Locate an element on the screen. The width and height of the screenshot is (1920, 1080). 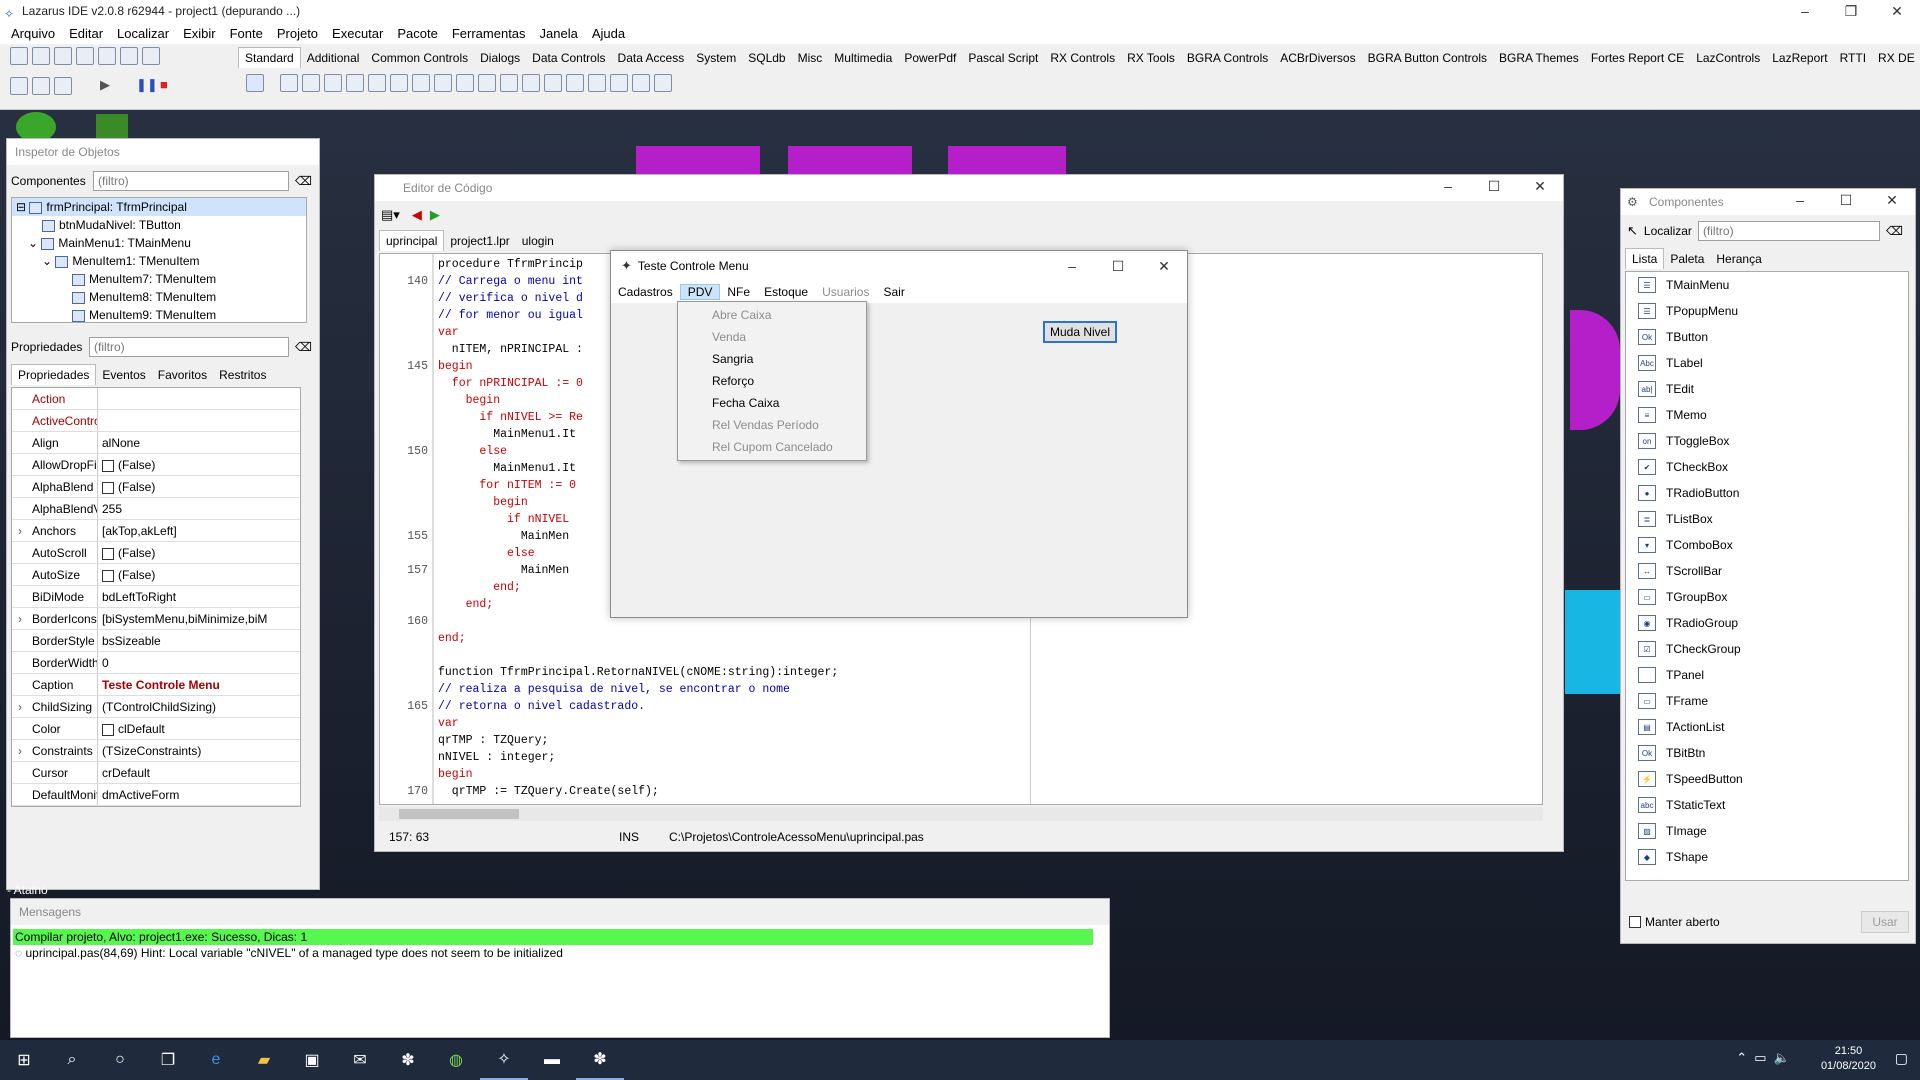
label-tool-icon is located at coordinates (355, 83).